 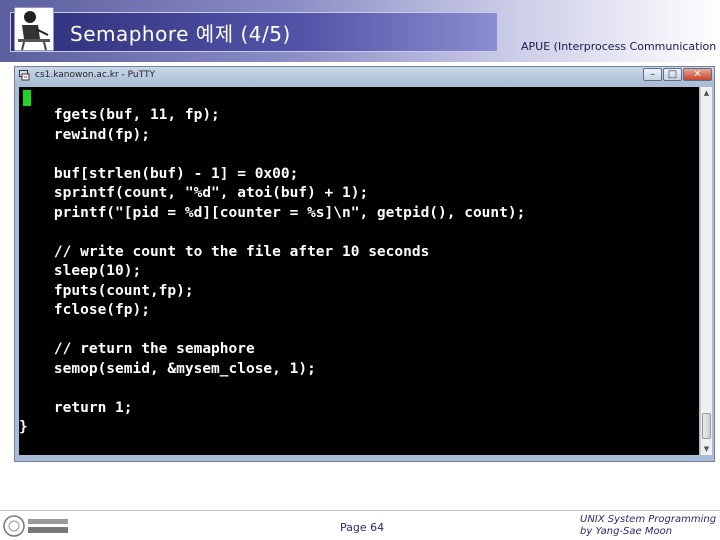 I want to click on code-line: fclose(fp);, so click(x=84, y=310).